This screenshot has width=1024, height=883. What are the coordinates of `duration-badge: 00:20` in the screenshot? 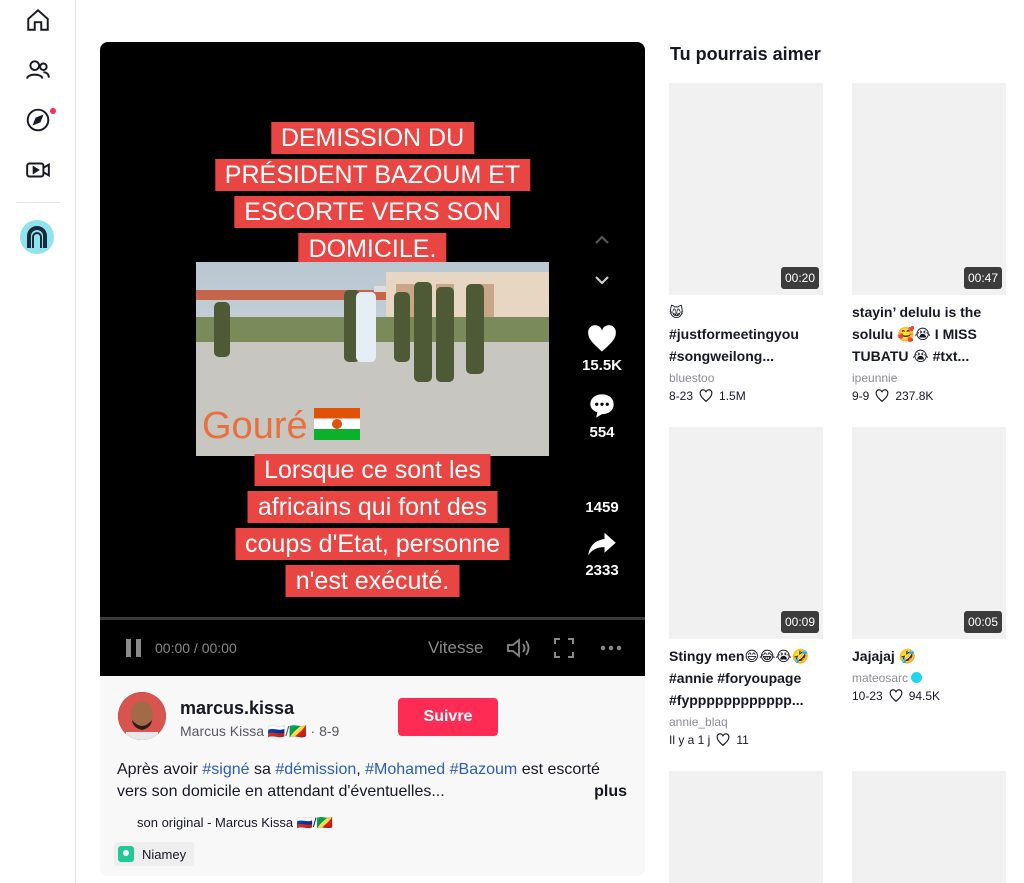 It's located at (799, 278).